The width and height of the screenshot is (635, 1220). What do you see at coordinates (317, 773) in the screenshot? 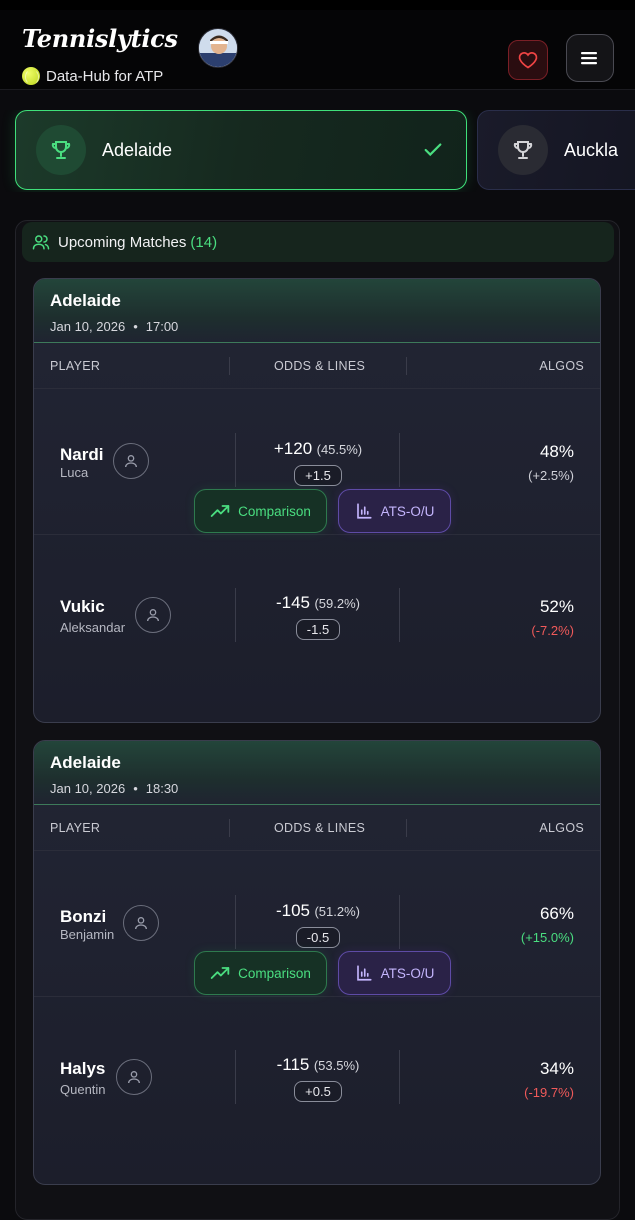
I see `match-header: Adelaide Jan 10, 2026 • 18:30` at bounding box center [317, 773].